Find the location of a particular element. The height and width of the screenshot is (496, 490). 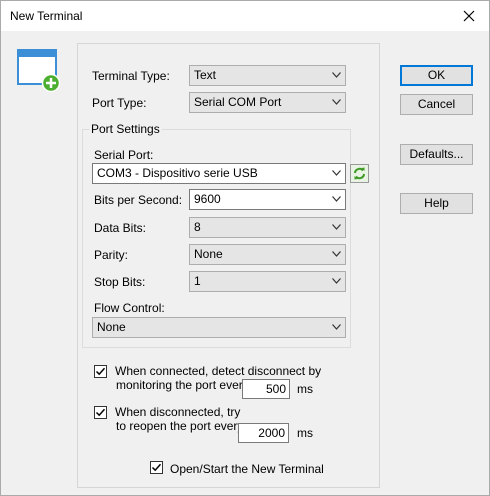

flow-control-select: None is located at coordinates (219, 327).